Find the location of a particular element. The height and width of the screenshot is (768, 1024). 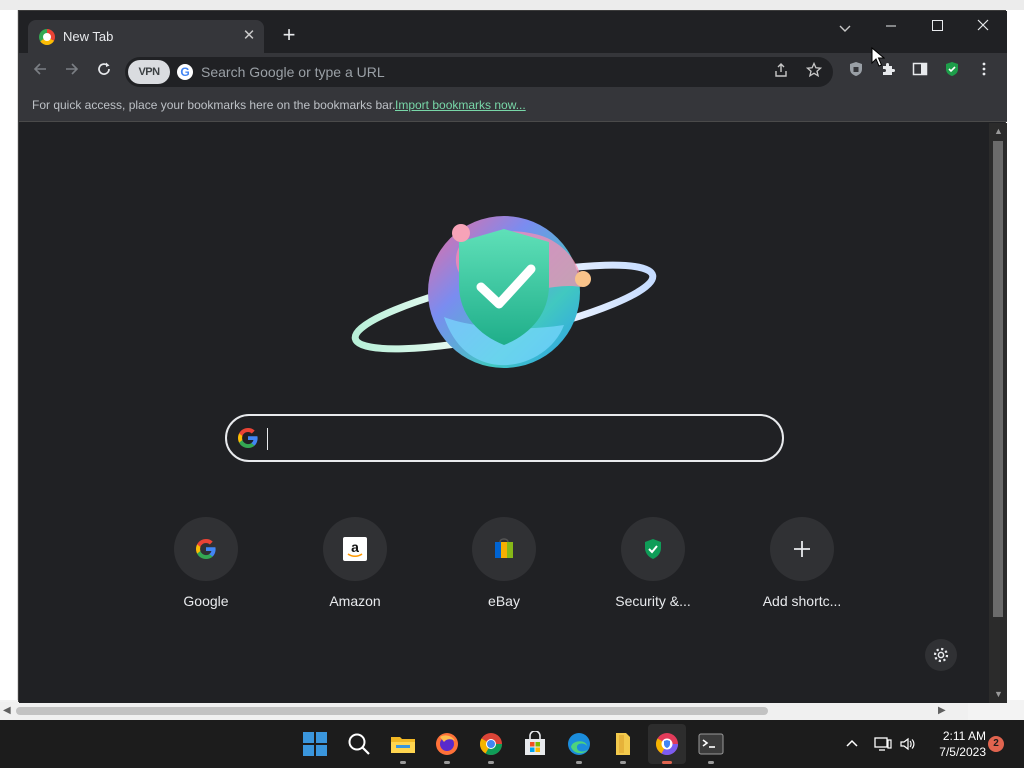

terminal-icon is located at coordinates (711, 744).